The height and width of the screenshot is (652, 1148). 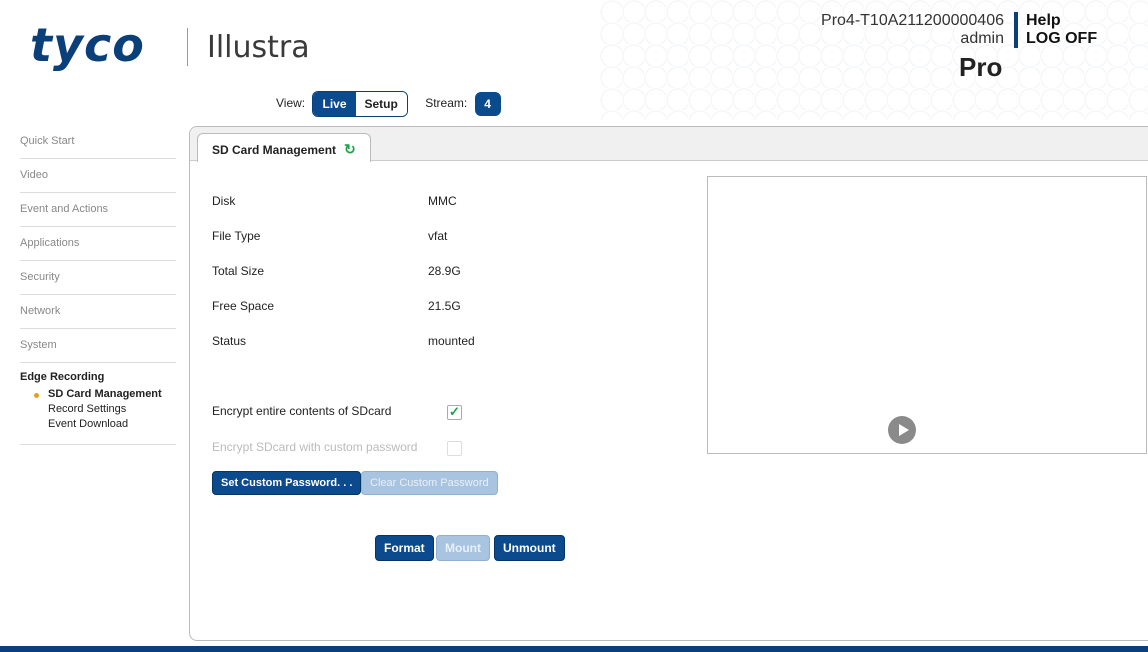 What do you see at coordinates (229, 341) in the screenshot?
I see `status-label: Status` at bounding box center [229, 341].